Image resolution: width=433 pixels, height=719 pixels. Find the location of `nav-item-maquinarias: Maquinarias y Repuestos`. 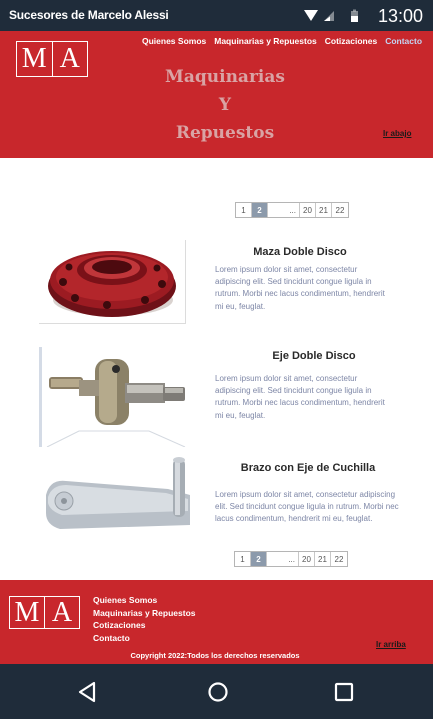

nav-item-maquinarias: Maquinarias y Repuestos is located at coordinates (265, 41).